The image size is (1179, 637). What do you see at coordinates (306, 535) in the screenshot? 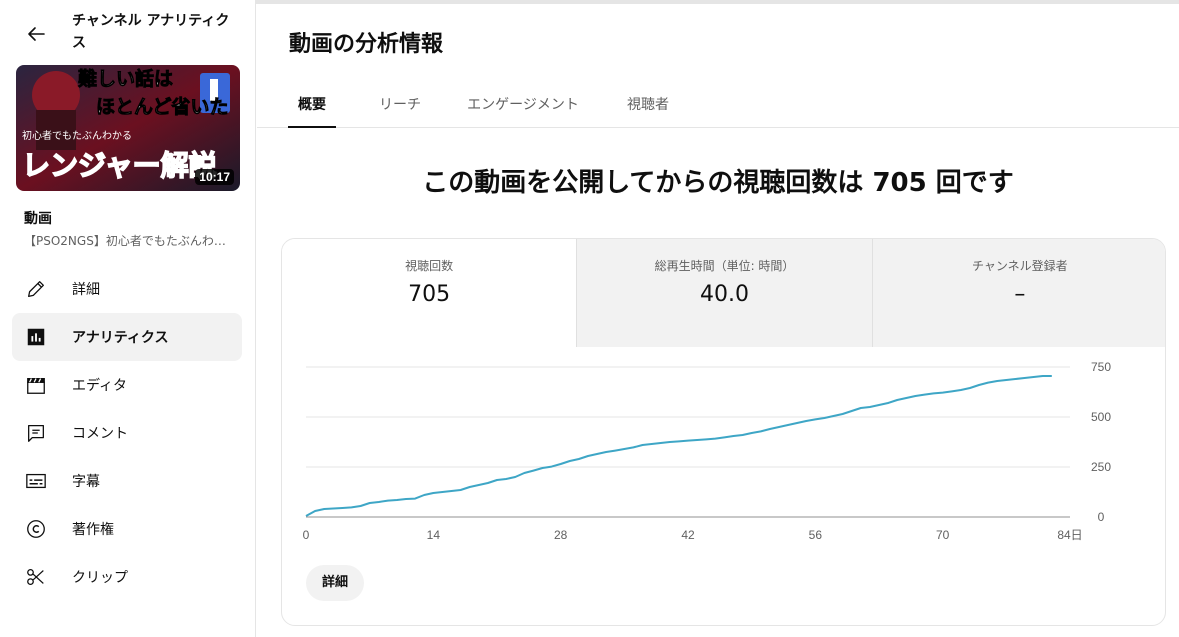
I see `x-tick-label: 0` at bounding box center [306, 535].